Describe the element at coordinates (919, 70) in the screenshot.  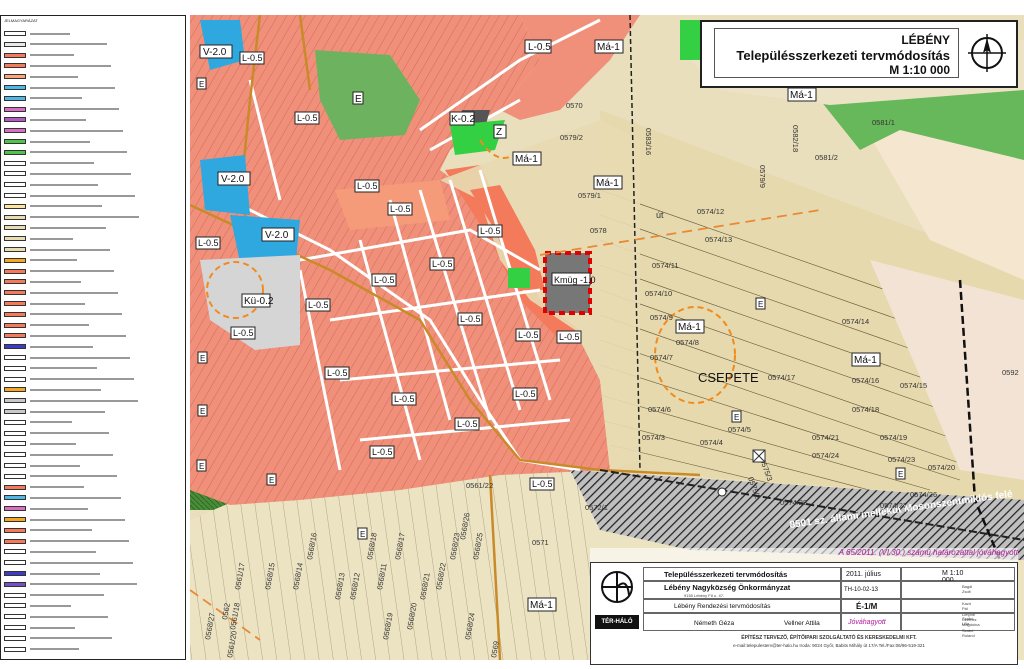
I see `title-scale: M 1:10 000` at that location.